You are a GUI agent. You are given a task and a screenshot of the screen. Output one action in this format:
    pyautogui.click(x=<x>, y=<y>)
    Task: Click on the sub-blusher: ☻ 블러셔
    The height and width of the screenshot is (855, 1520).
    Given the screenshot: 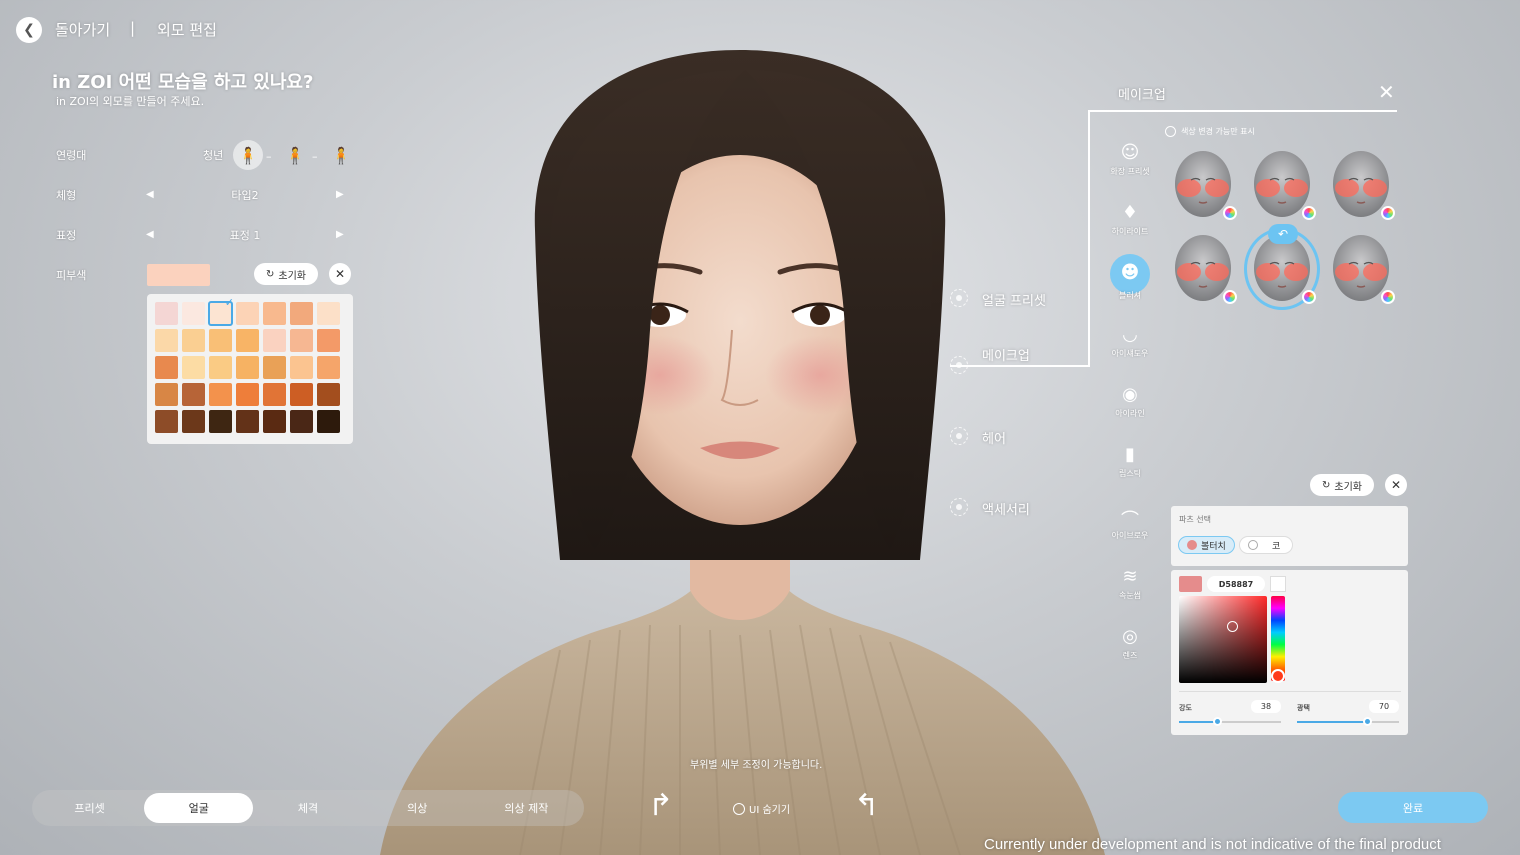 What is the action you would take?
    pyautogui.click(x=1130, y=281)
    